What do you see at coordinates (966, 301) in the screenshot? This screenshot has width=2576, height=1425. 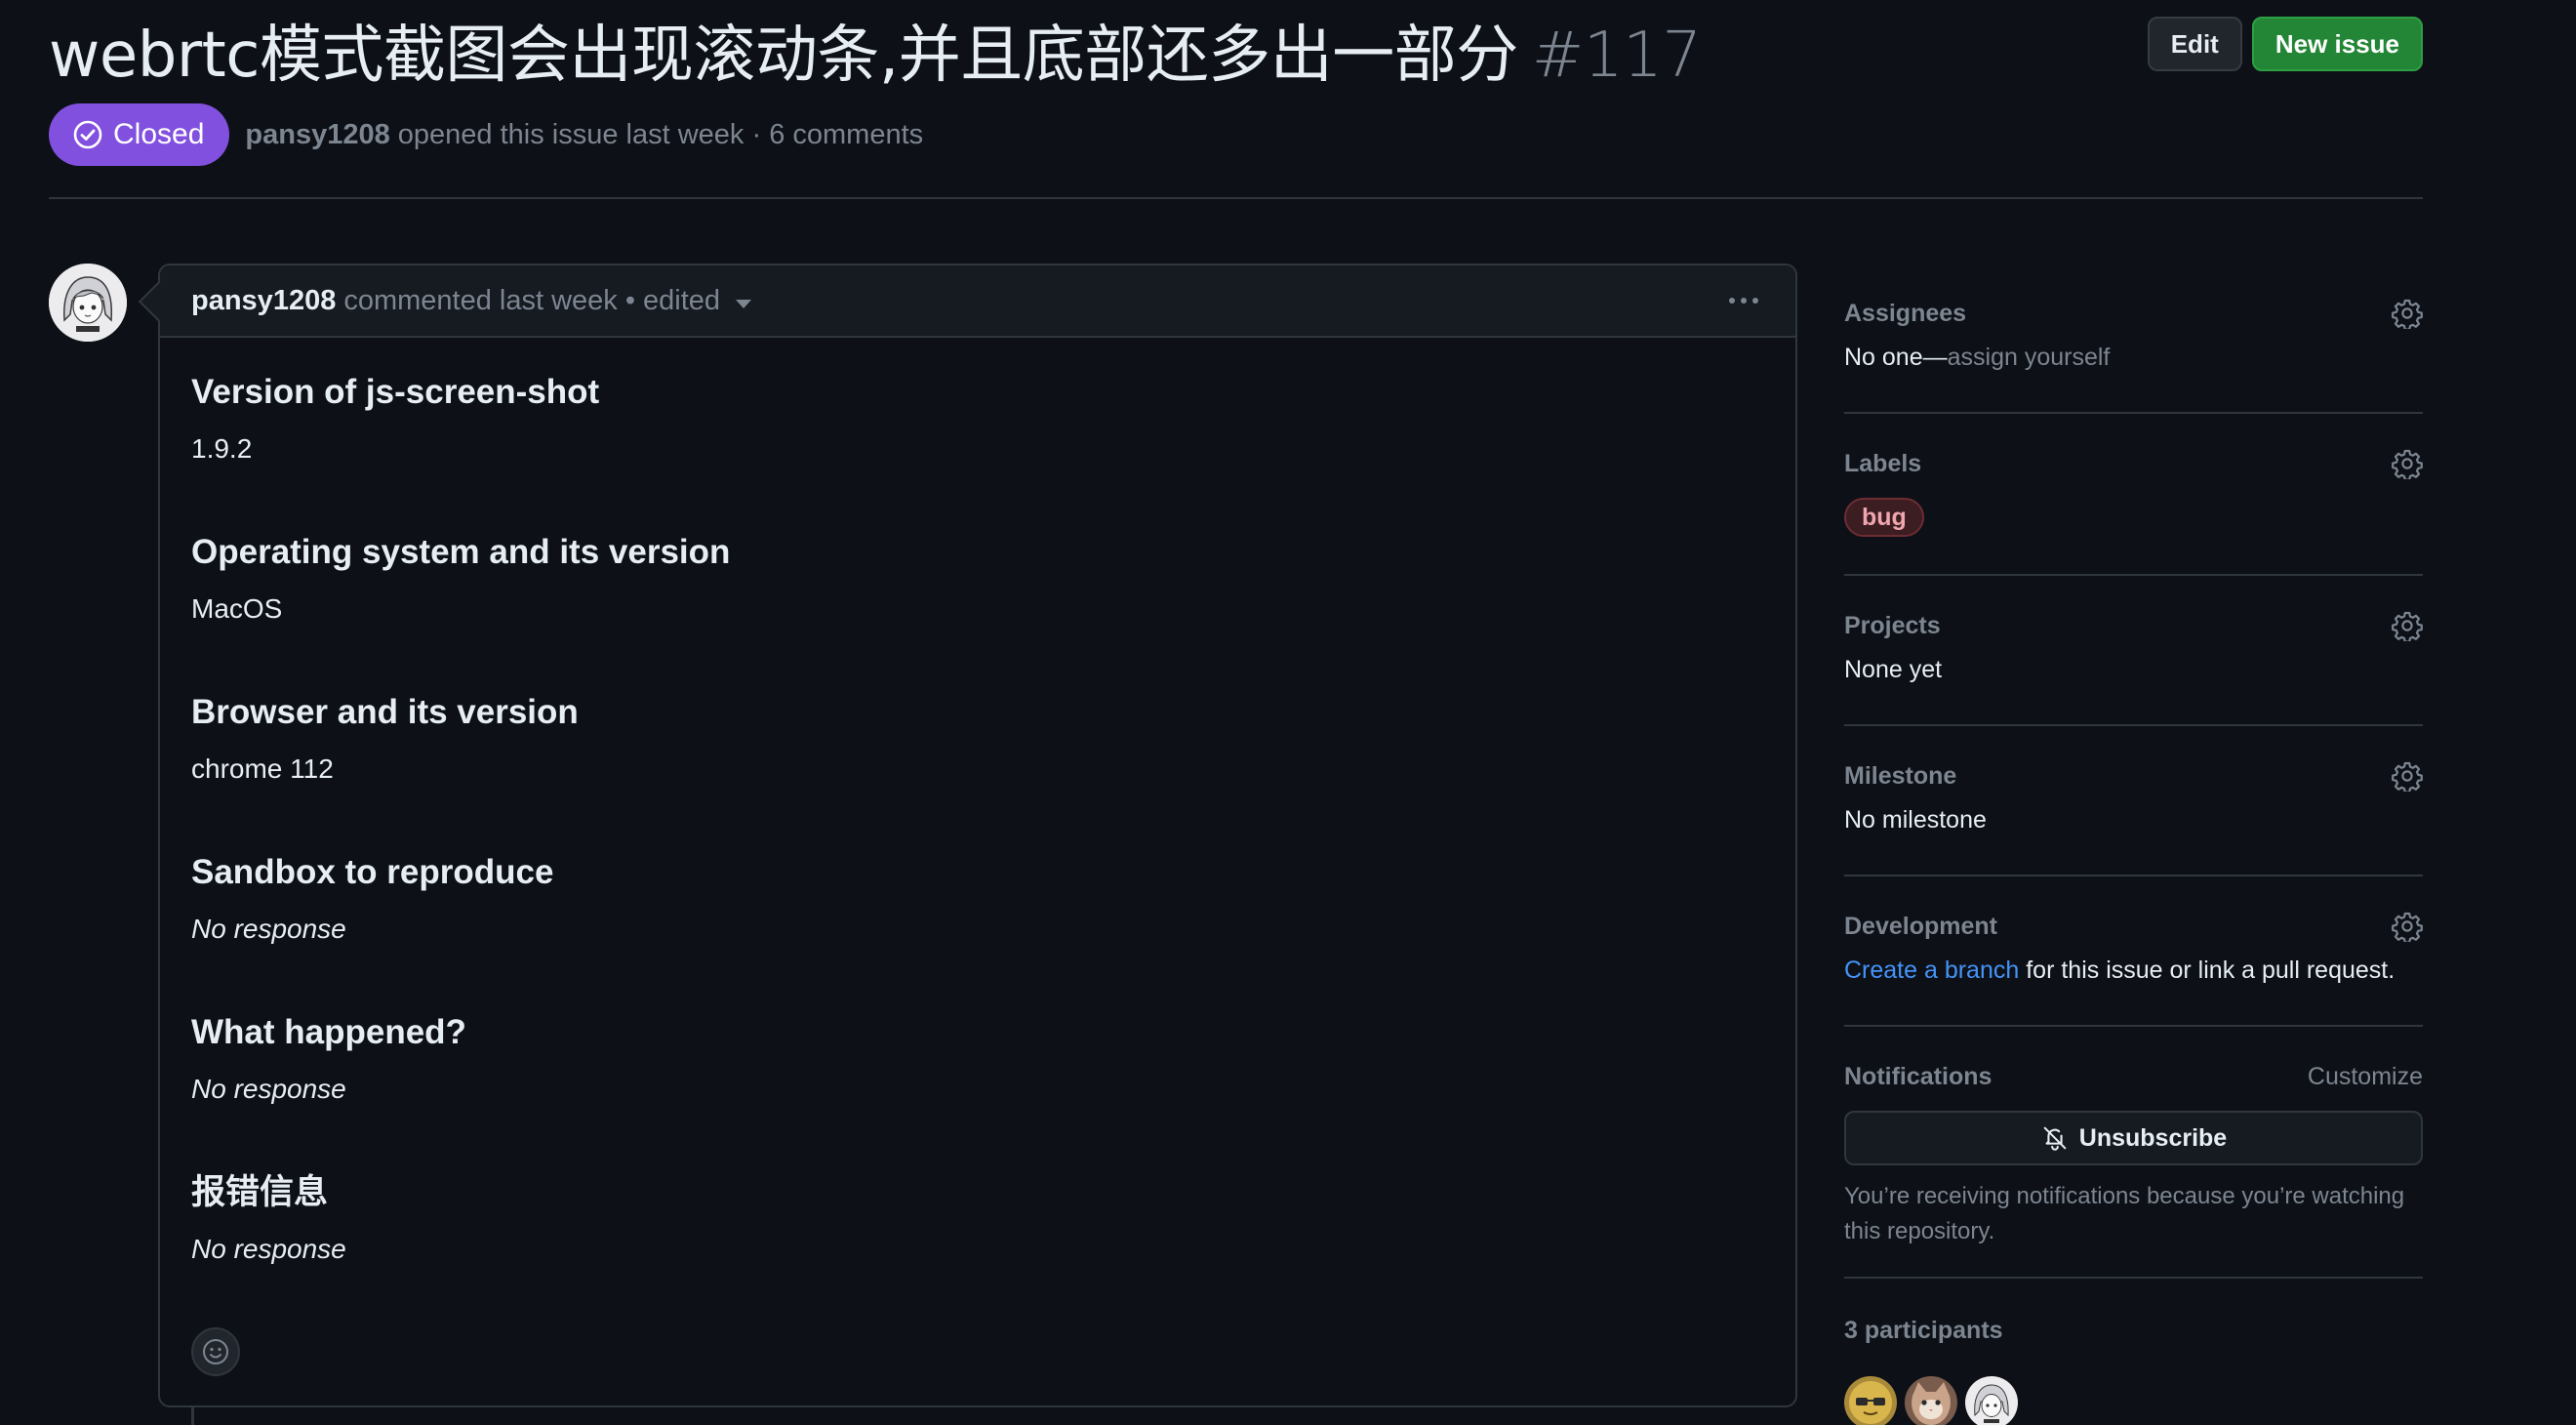 I see `comment-header: pansy1208 commented last week • edited` at bounding box center [966, 301].